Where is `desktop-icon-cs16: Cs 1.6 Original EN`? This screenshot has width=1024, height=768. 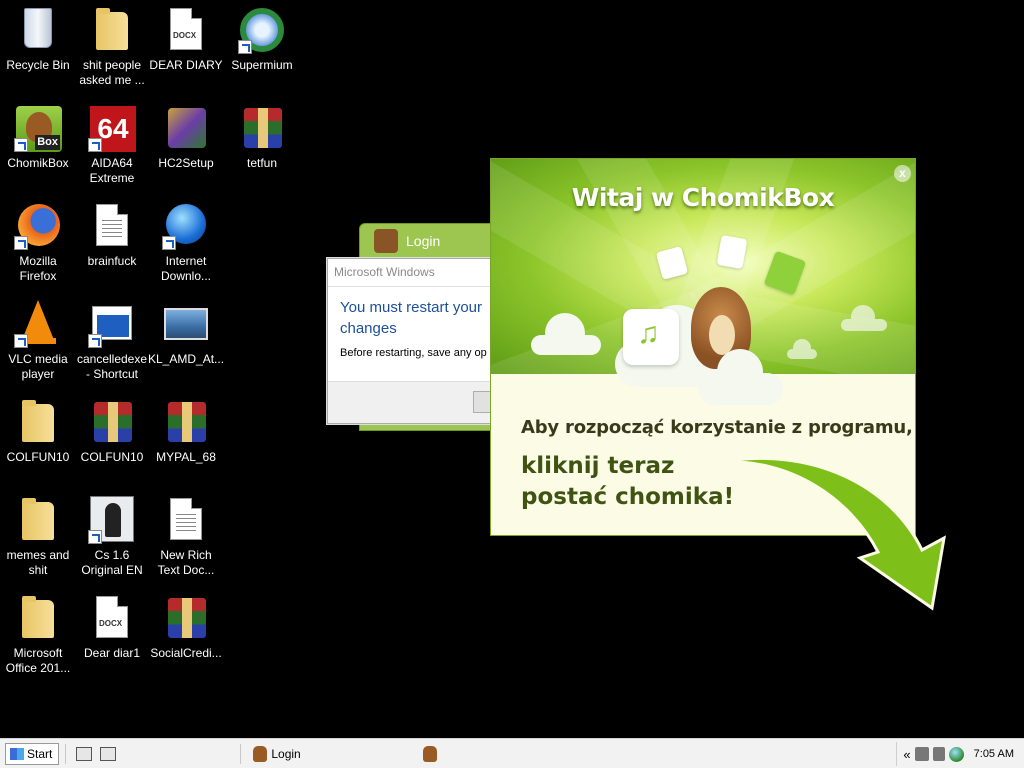 desktop-icon-cs16: Cs 1.6 Original EN is located at coordinates (112, 537).